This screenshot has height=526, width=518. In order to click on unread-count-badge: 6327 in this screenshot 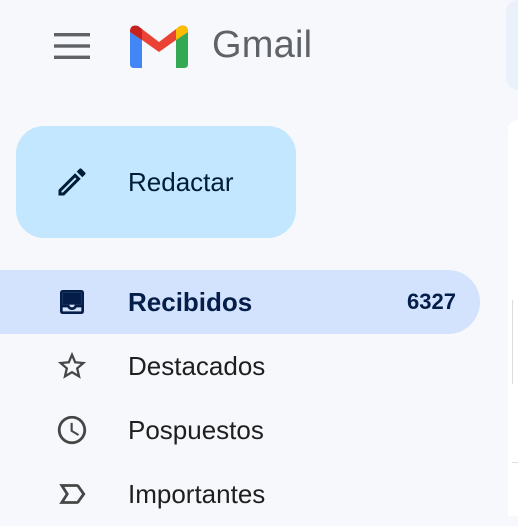, I will do `click(431, 301)`.